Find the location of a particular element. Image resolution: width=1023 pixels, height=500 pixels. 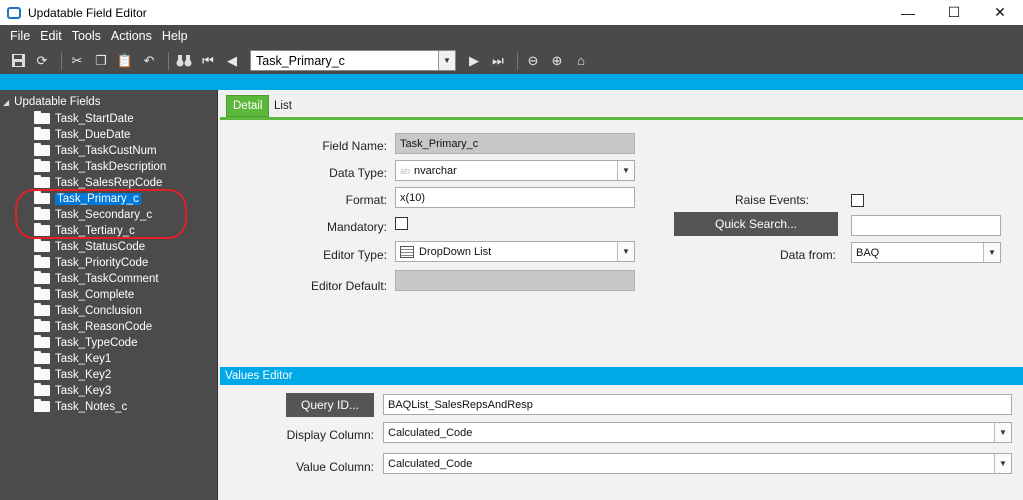

tree-item-label: Task_ReasonCode is located at coordinates (104, 326).